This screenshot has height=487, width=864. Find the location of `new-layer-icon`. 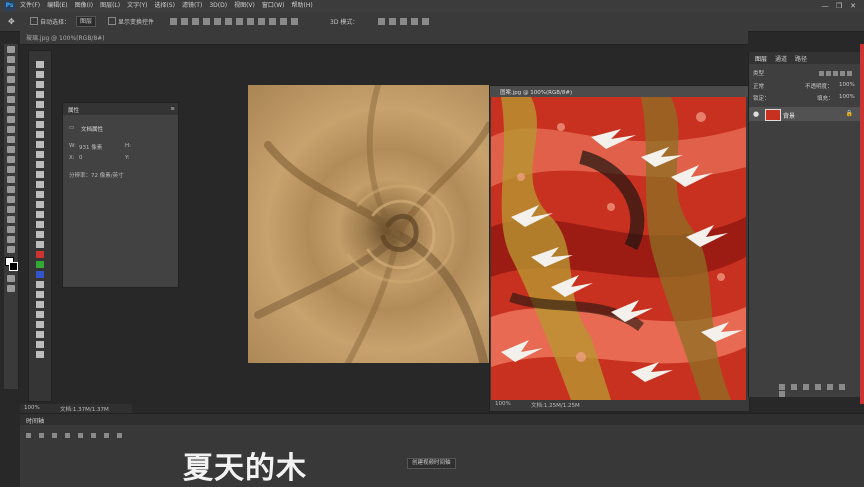

new-layer-icon is located at coordinates (842, 386).